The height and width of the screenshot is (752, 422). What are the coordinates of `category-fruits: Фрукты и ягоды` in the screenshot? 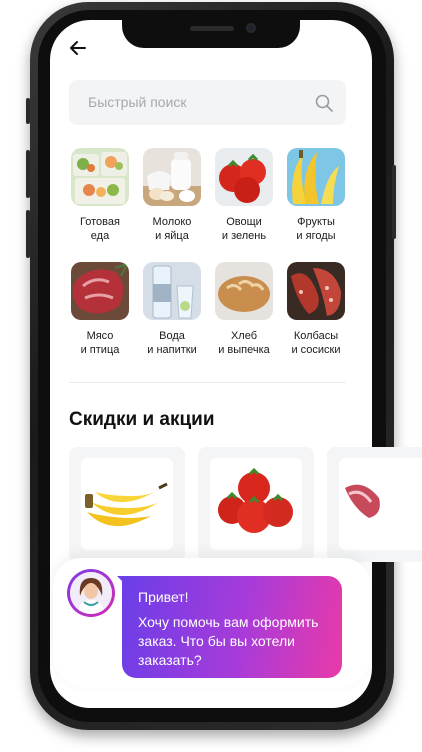 It's located at (316, 195).